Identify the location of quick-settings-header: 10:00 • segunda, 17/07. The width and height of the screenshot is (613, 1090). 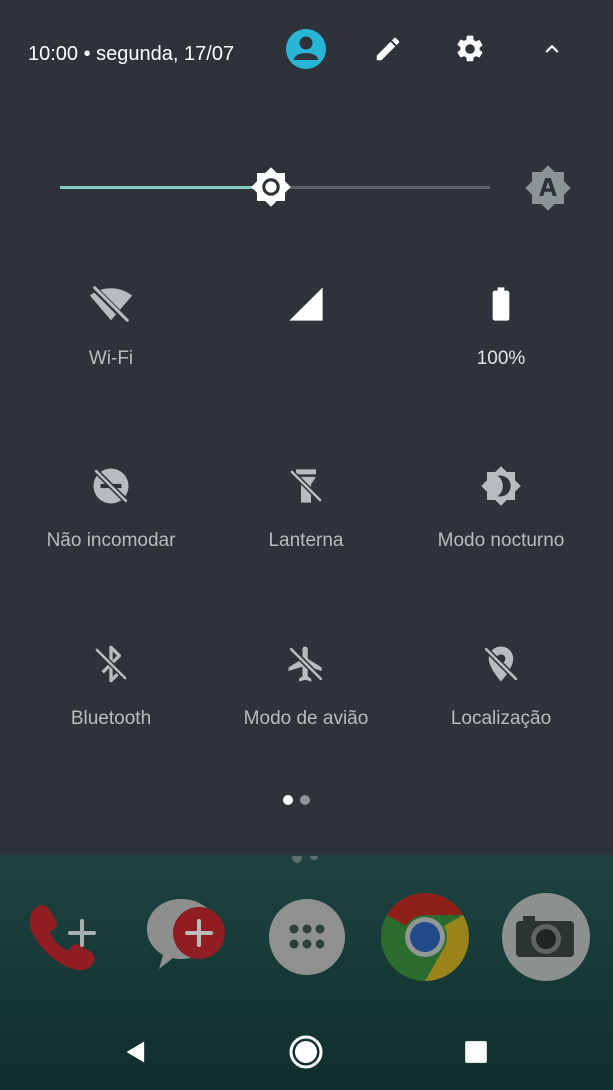
(306, 48).